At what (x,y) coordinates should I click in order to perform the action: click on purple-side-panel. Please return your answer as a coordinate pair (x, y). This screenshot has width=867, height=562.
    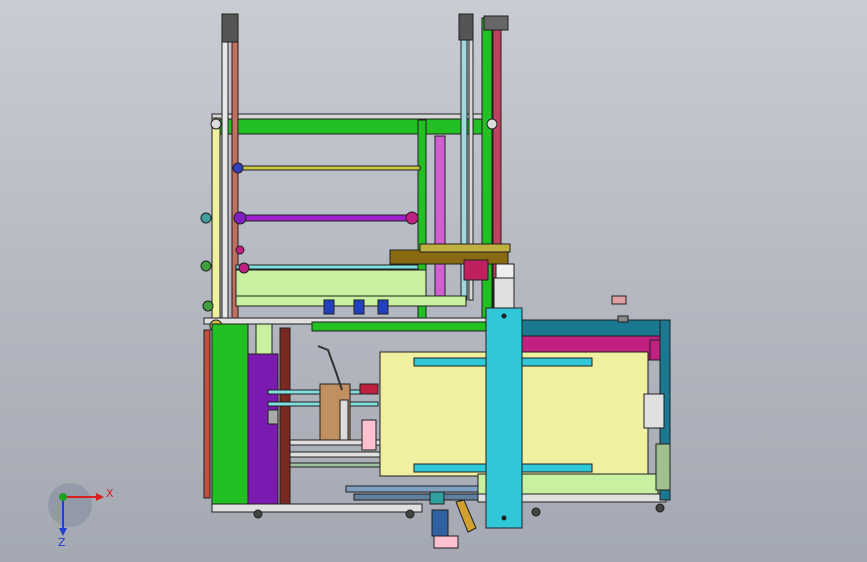
    Looking at the image, I should click on (263, 430).